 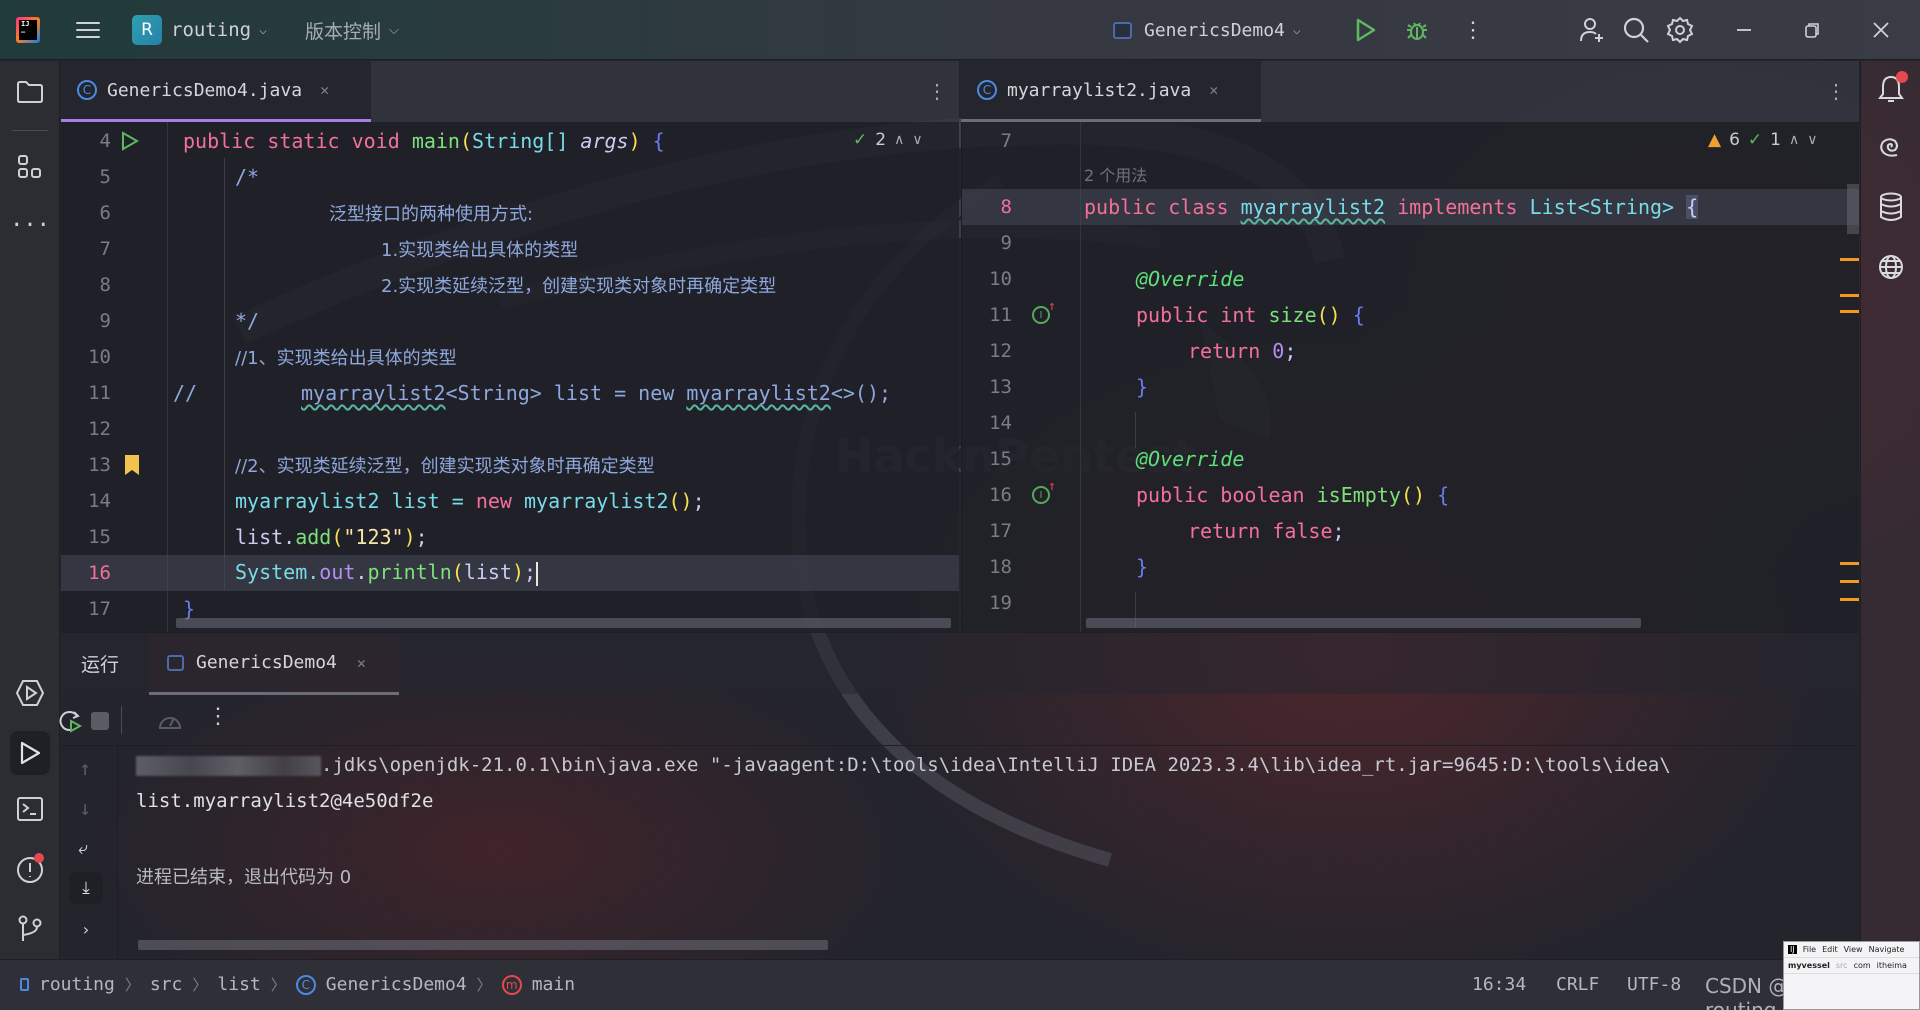 What do you see at coordinates (238, 984) in the screenshot?
I see `breadcrumb-item: list` at bounding box center [238, 984].